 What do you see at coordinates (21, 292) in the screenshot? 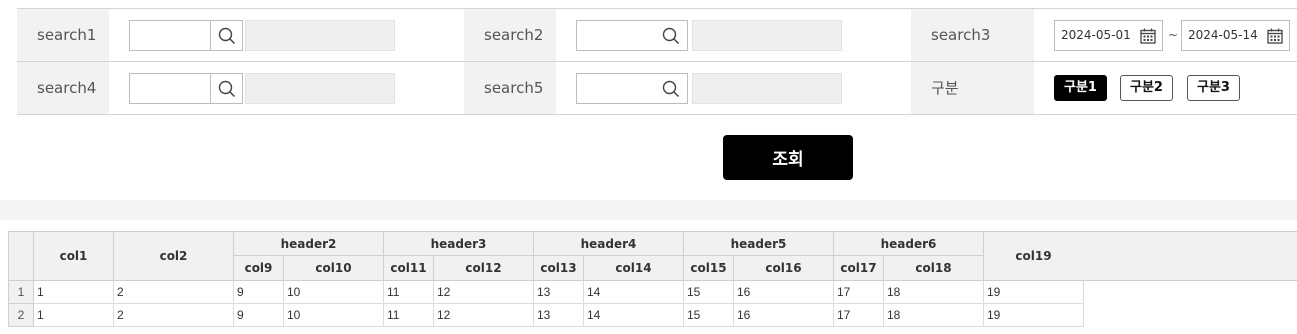
I see `row-number: 1` at bounding box center [21, 292].